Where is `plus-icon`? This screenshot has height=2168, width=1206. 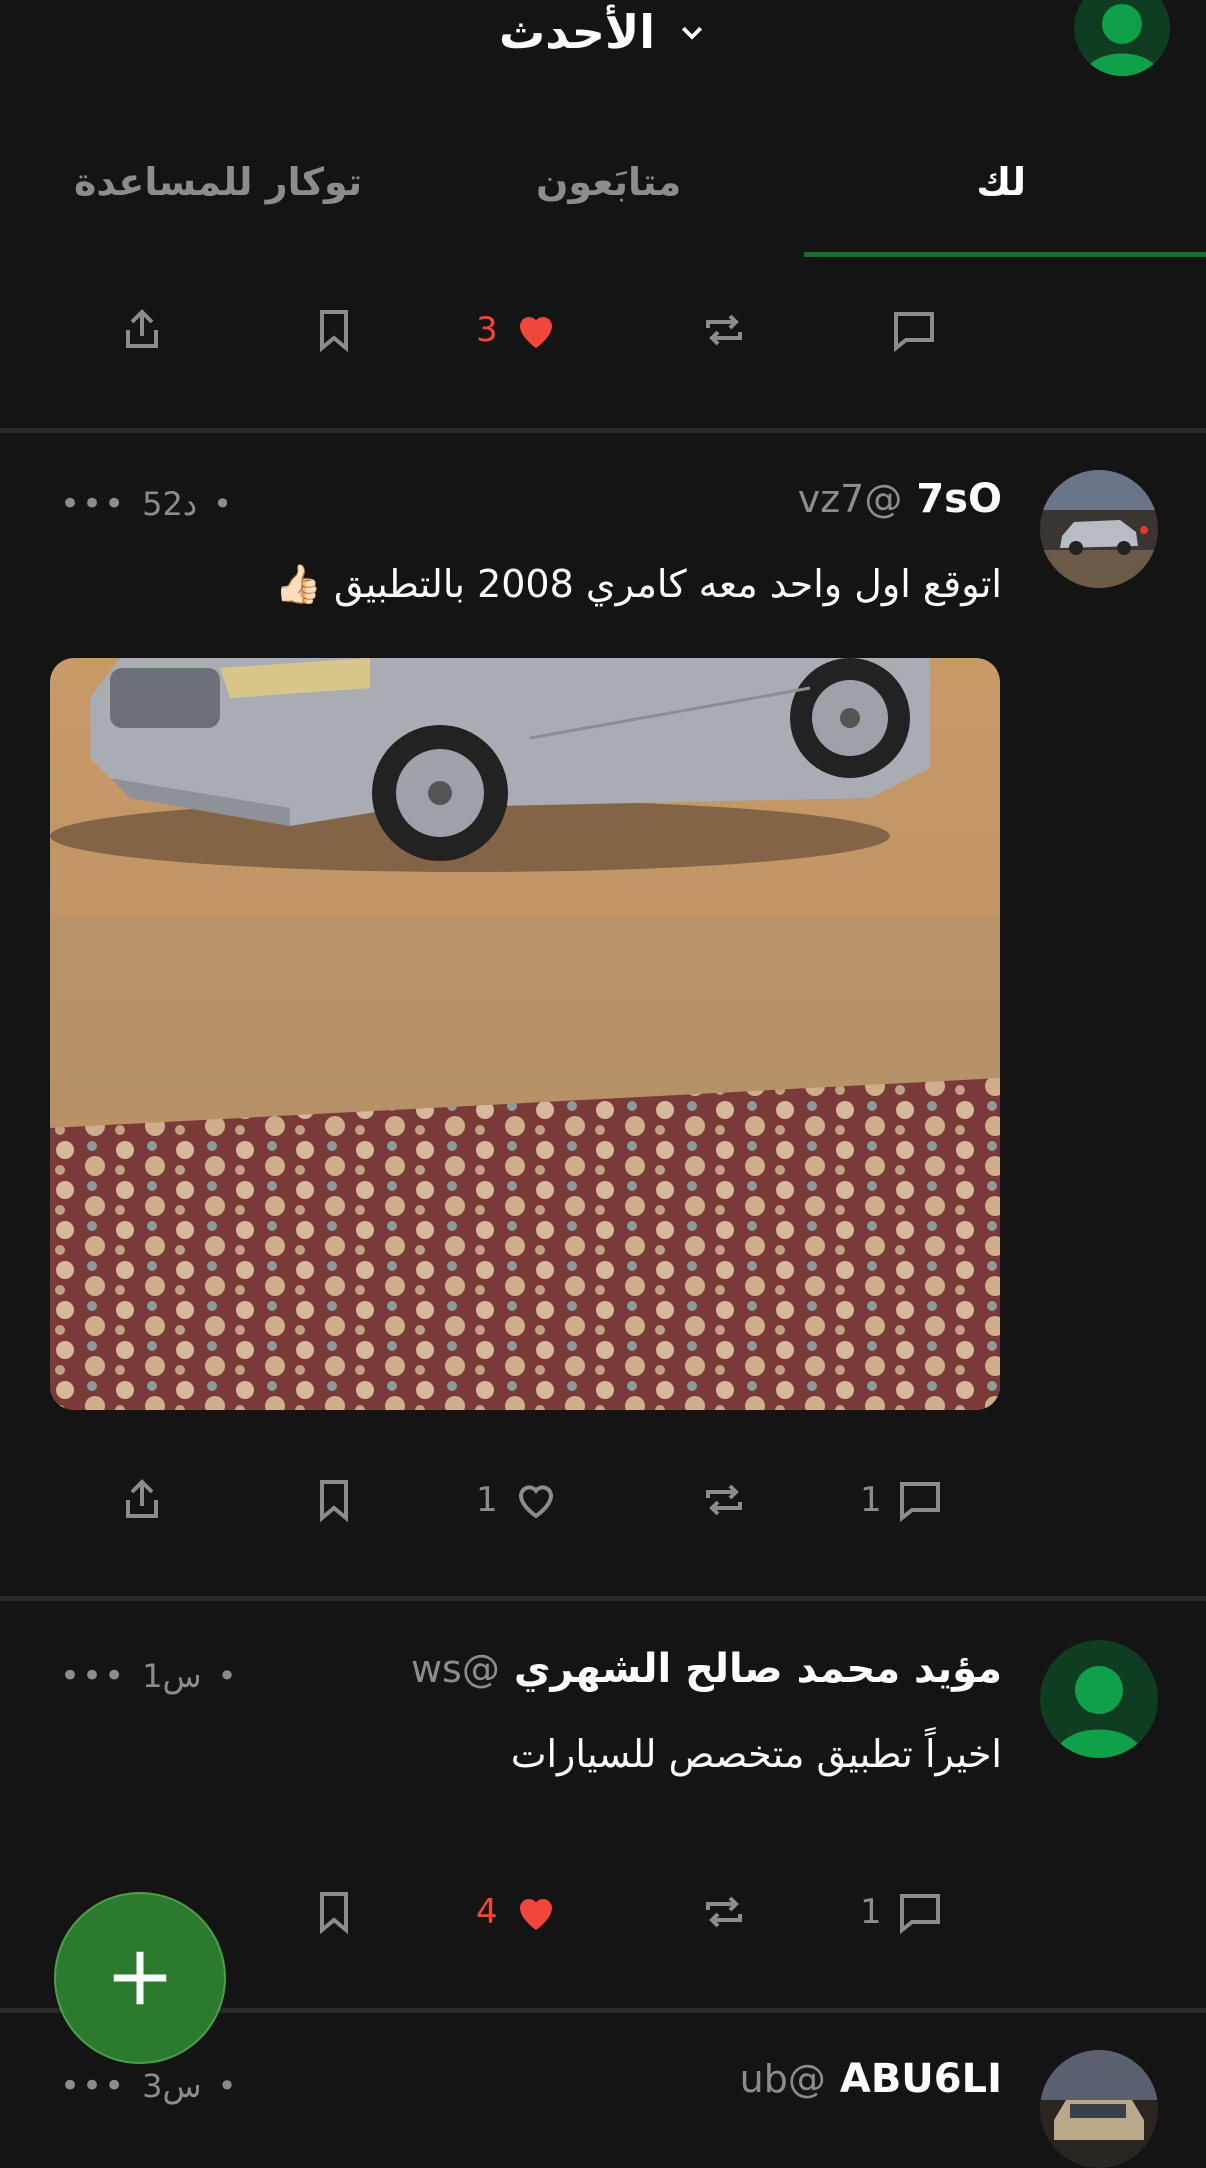
plus-icon is located at coordinates (140, 1978).